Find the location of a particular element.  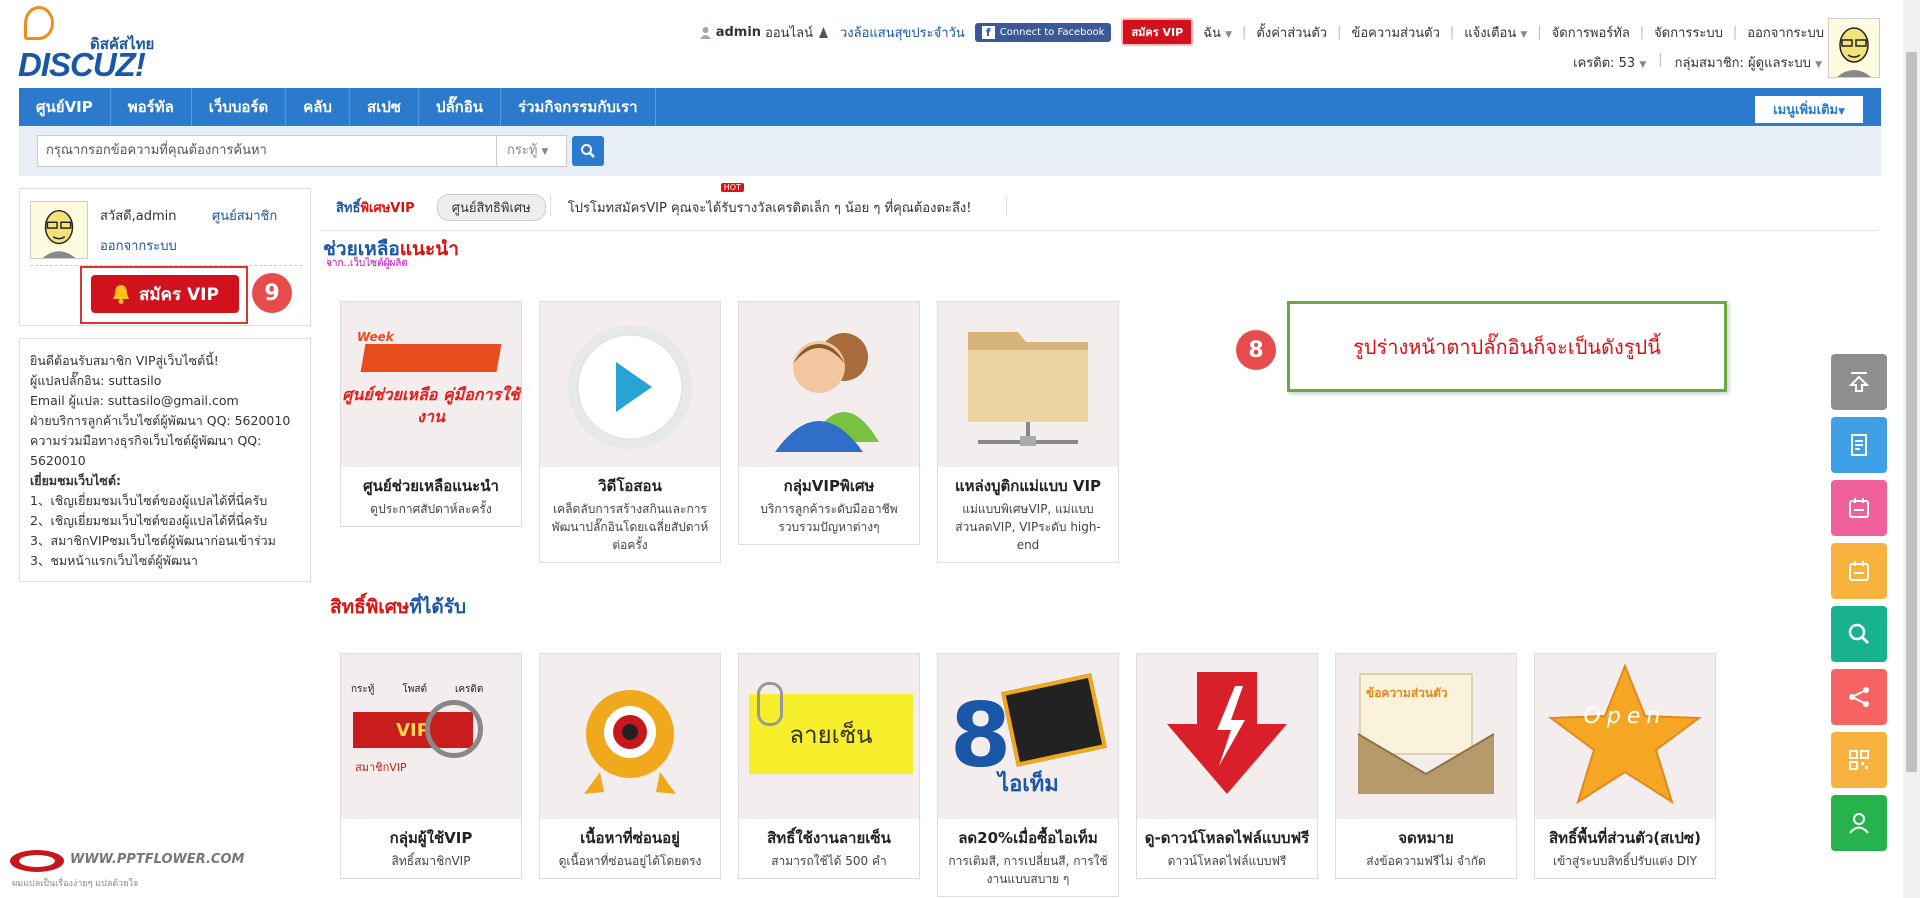

menu-notifications: แจ้งเตือน ▼ is located at coordinates (1495, 32).